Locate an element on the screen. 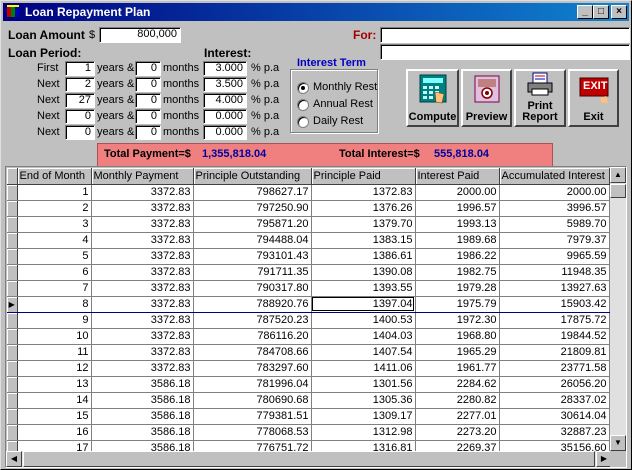 Image resolution: width=632 pixels, height=470 pixels. table-cell: 1312.98 is located at coordinates (363, 432).